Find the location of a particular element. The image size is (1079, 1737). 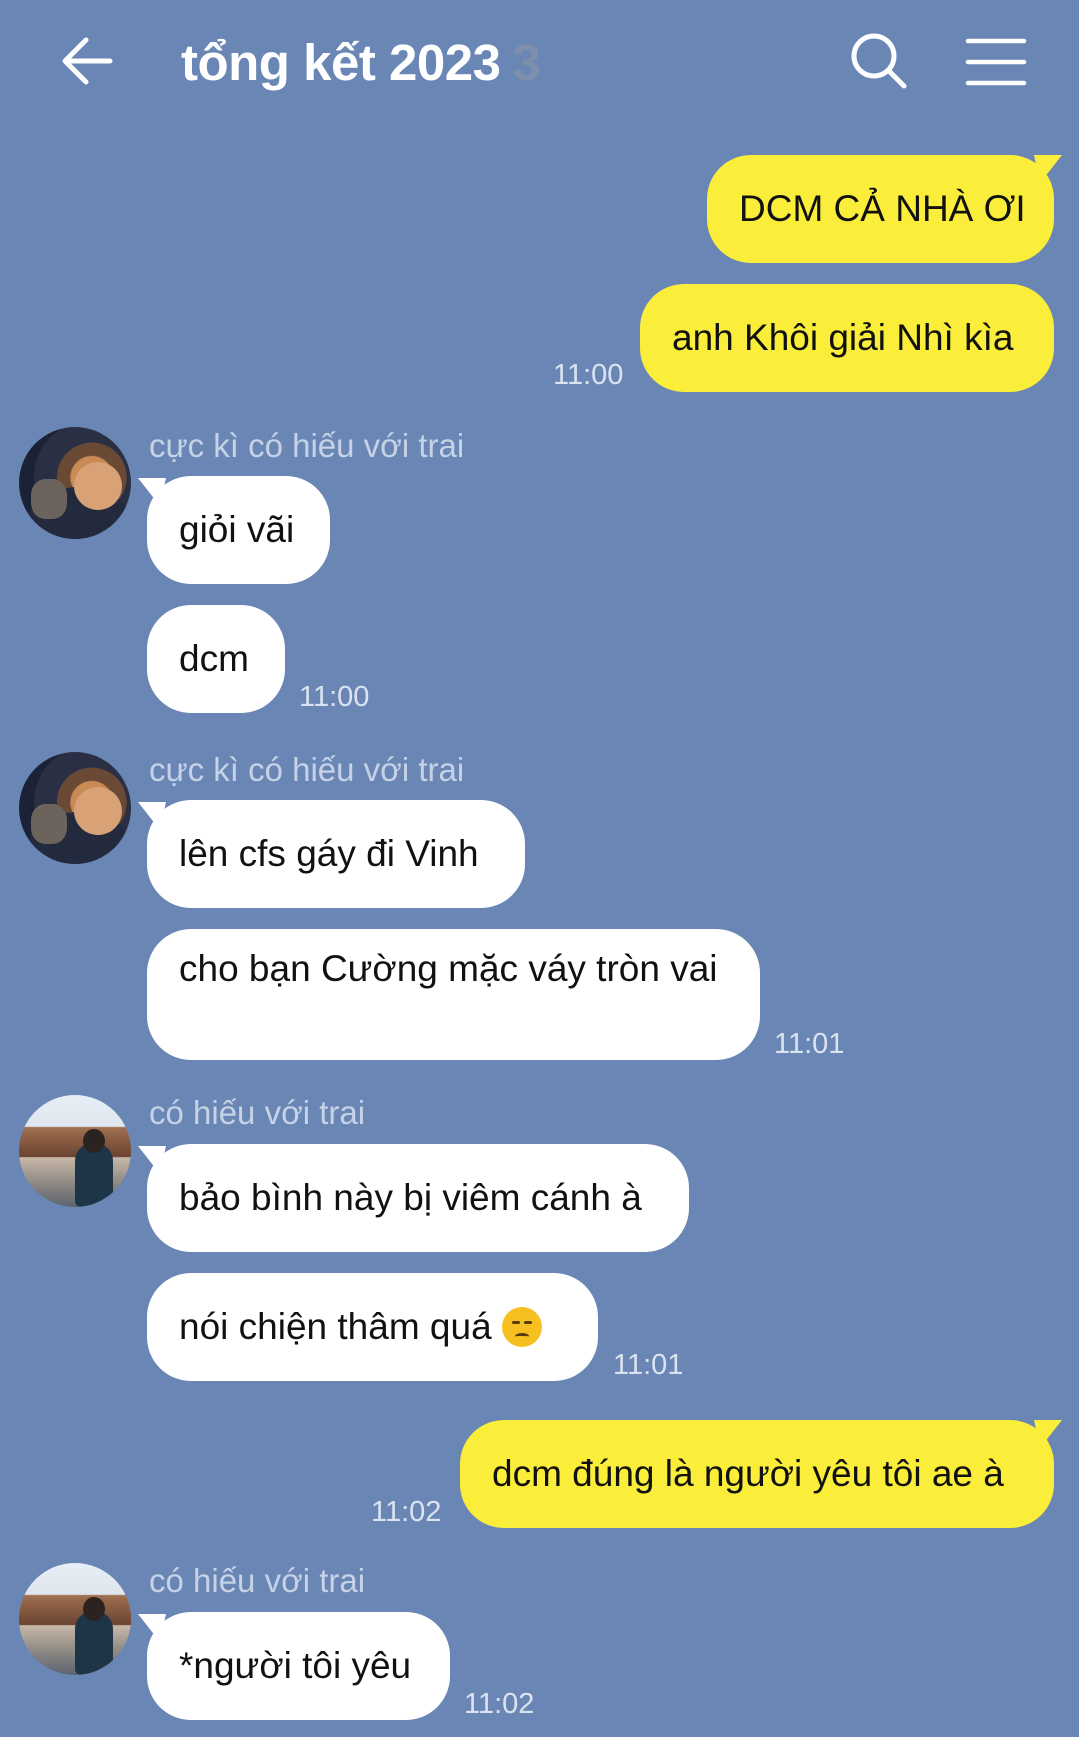

chat-title-text: tổng kết 2023 is located at coordinates (341, 62).